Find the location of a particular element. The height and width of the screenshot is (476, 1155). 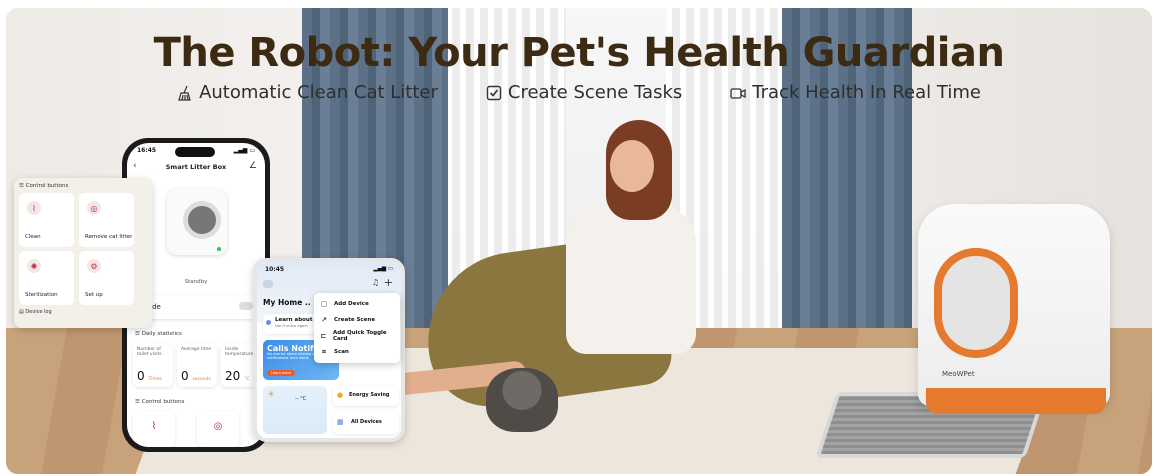

scene-icon: ↗ is located at coordinates (324, 320).